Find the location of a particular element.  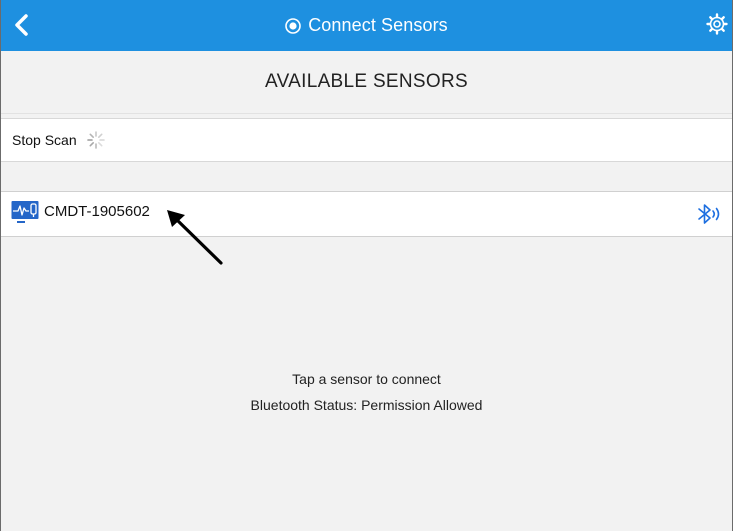

settings-button is located at coordinates (717, 24).